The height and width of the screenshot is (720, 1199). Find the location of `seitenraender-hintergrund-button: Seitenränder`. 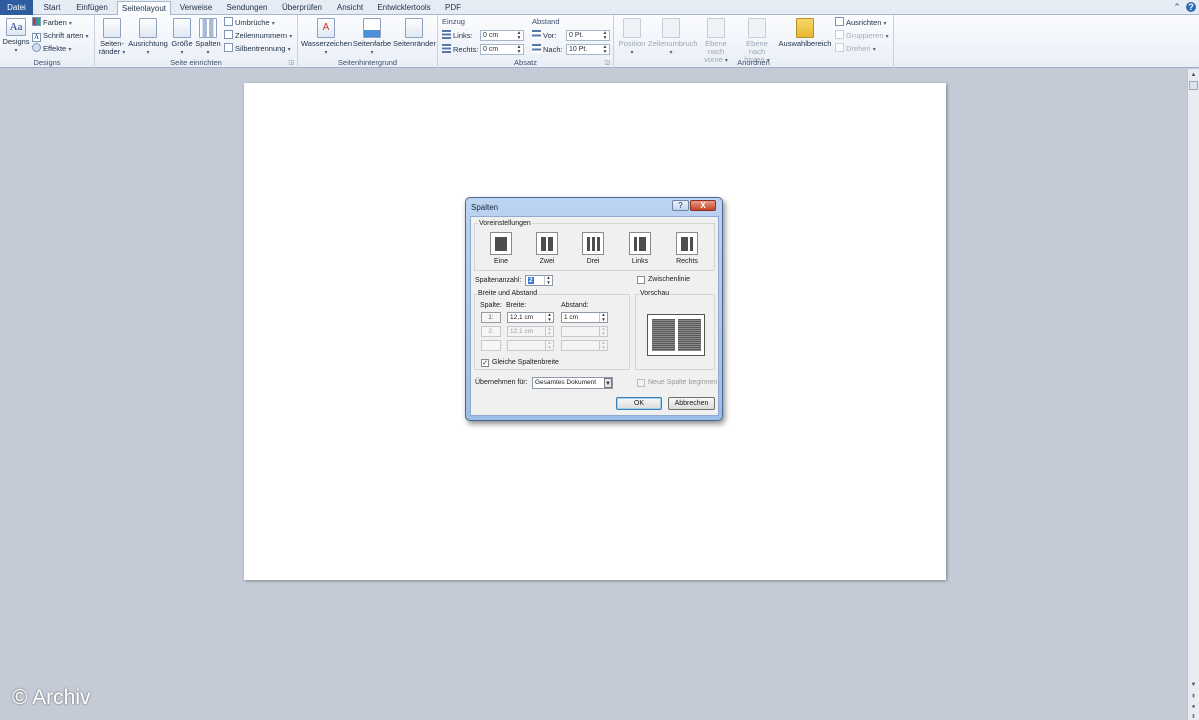

seitenraender-hintergrund-button: Seitenränder is located at coordinates (414, 33).